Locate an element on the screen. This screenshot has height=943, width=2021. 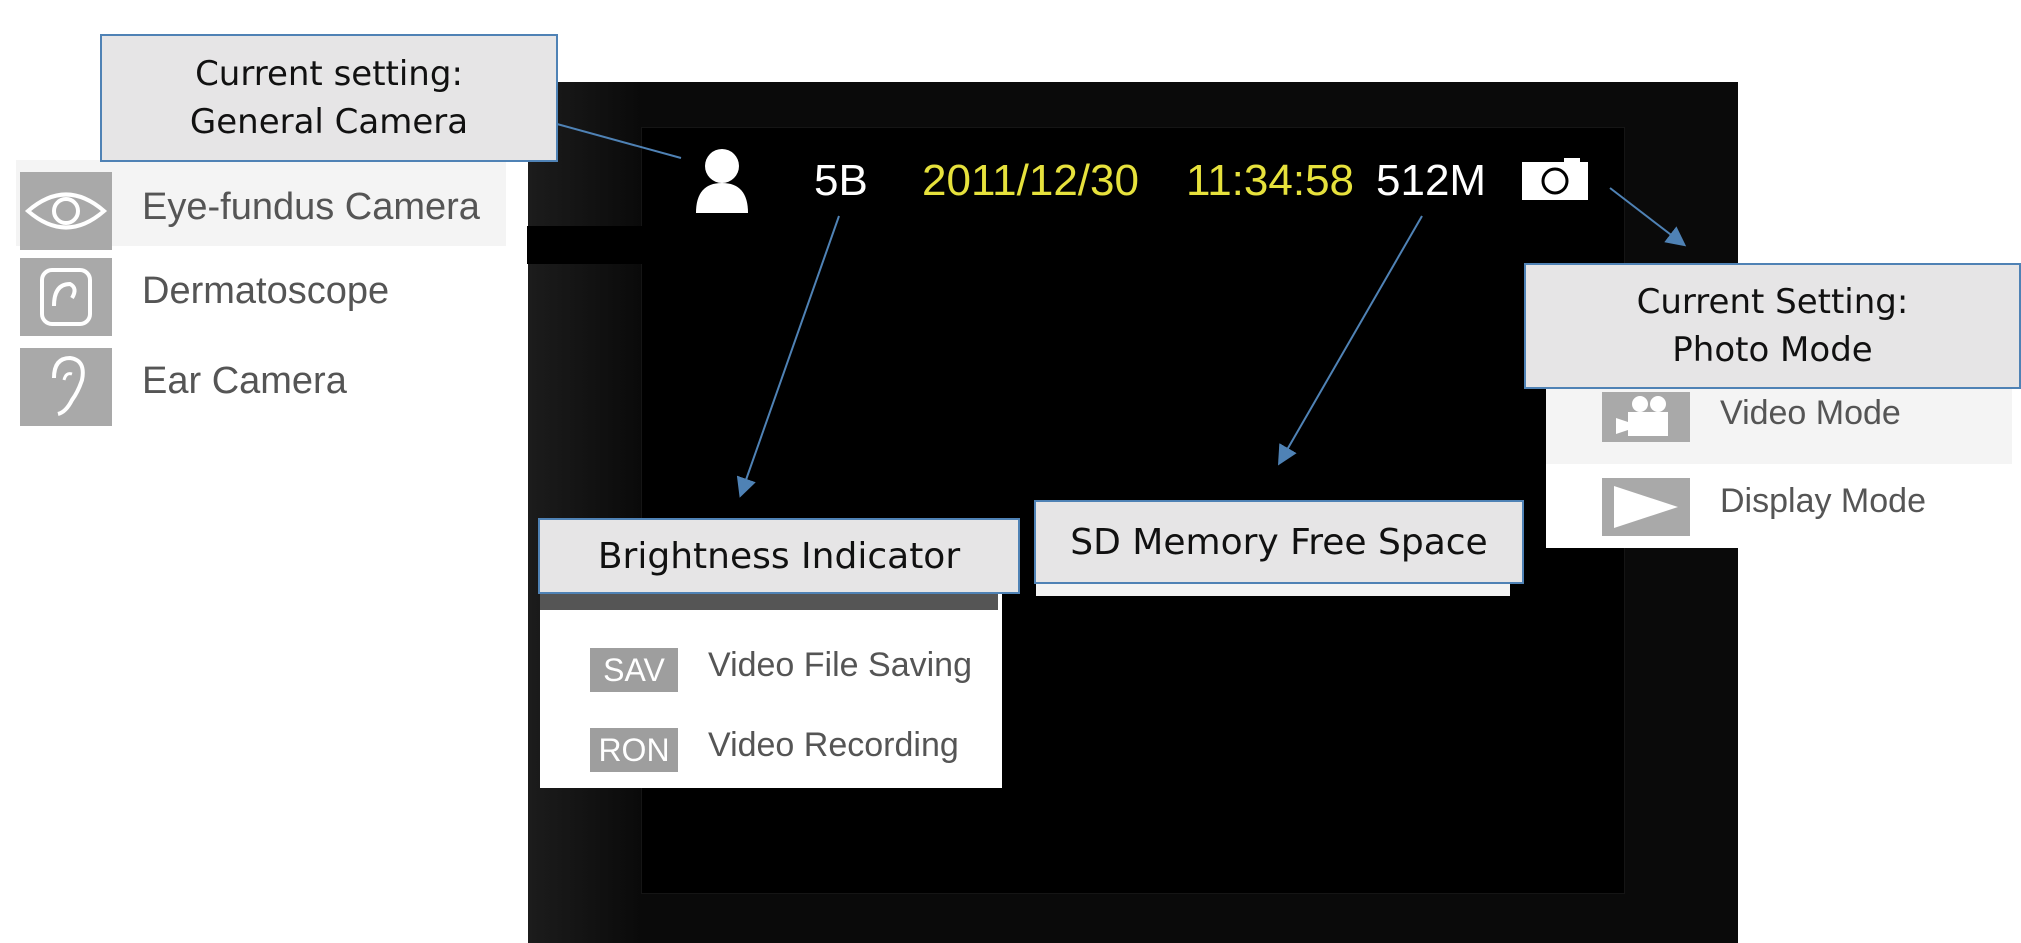
arrow-current-mode is located at coordinates (1648, 217).